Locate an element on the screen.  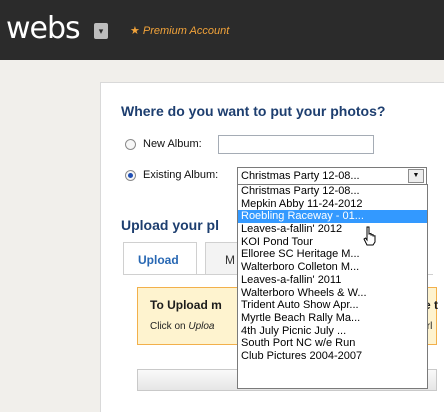
webs-logo: webs is located at coordinates (43, 29).